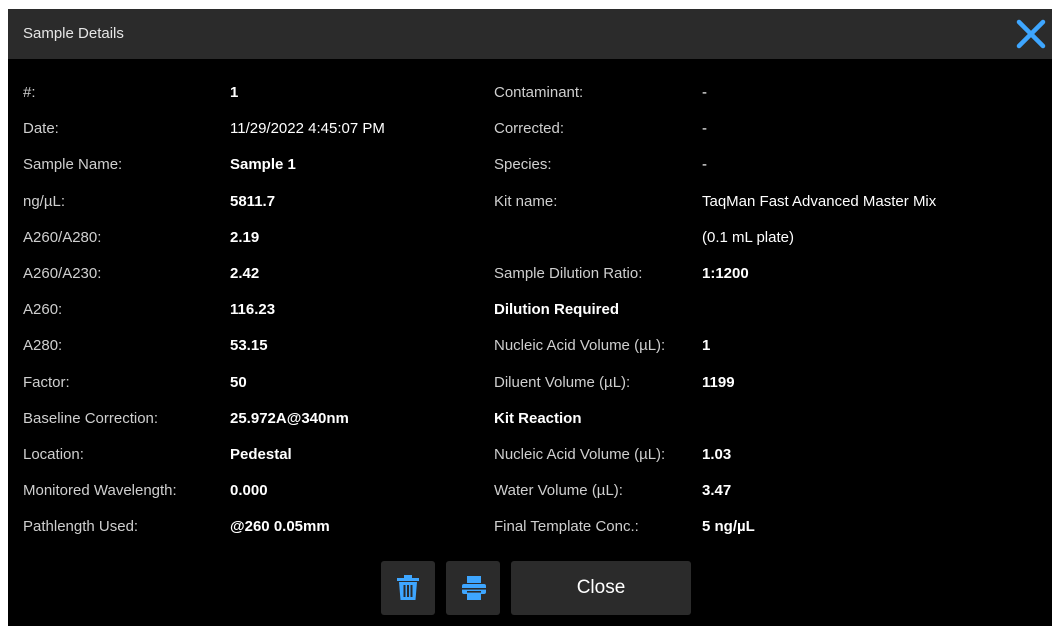 This screenshot has width=1052, height=626. I want to click on detail-row: A260/A230: 2.42, so click(253, 282).